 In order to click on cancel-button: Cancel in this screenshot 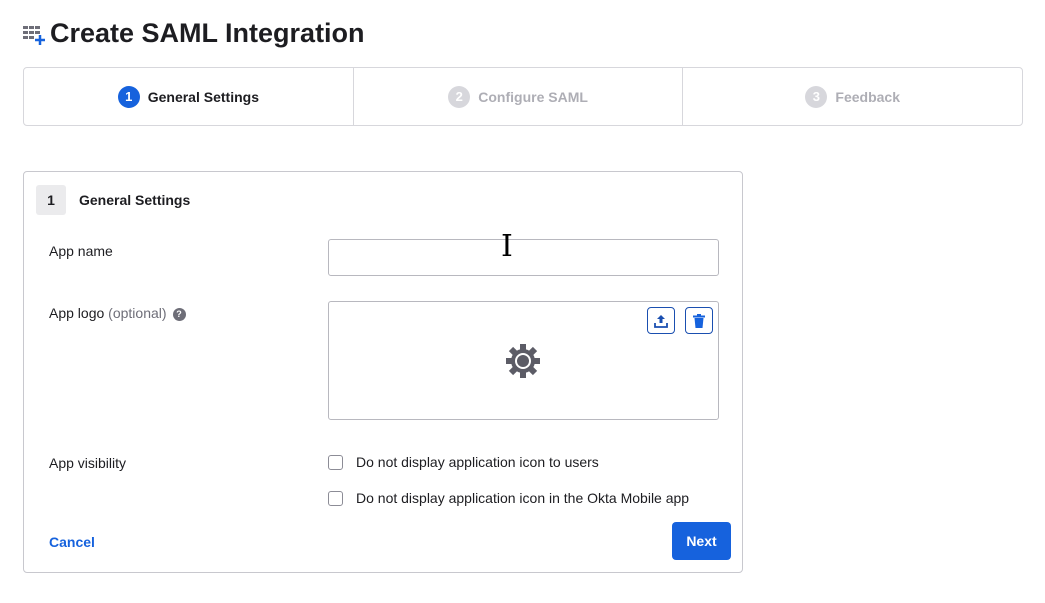, I will do `click(72, 542)`.